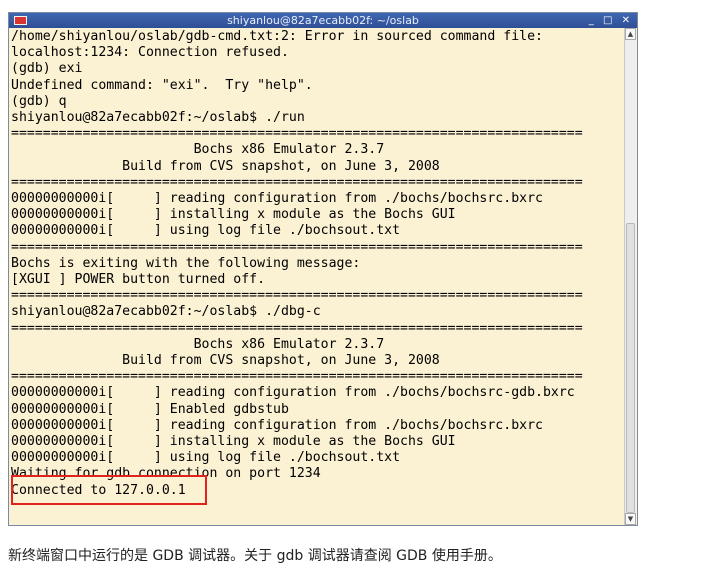 This screenshot has width=724, height=570. Describe the element at coordinates (630, 34) in the screenshot. I see `scroll-up-arrow-icon: ▲` at that location.